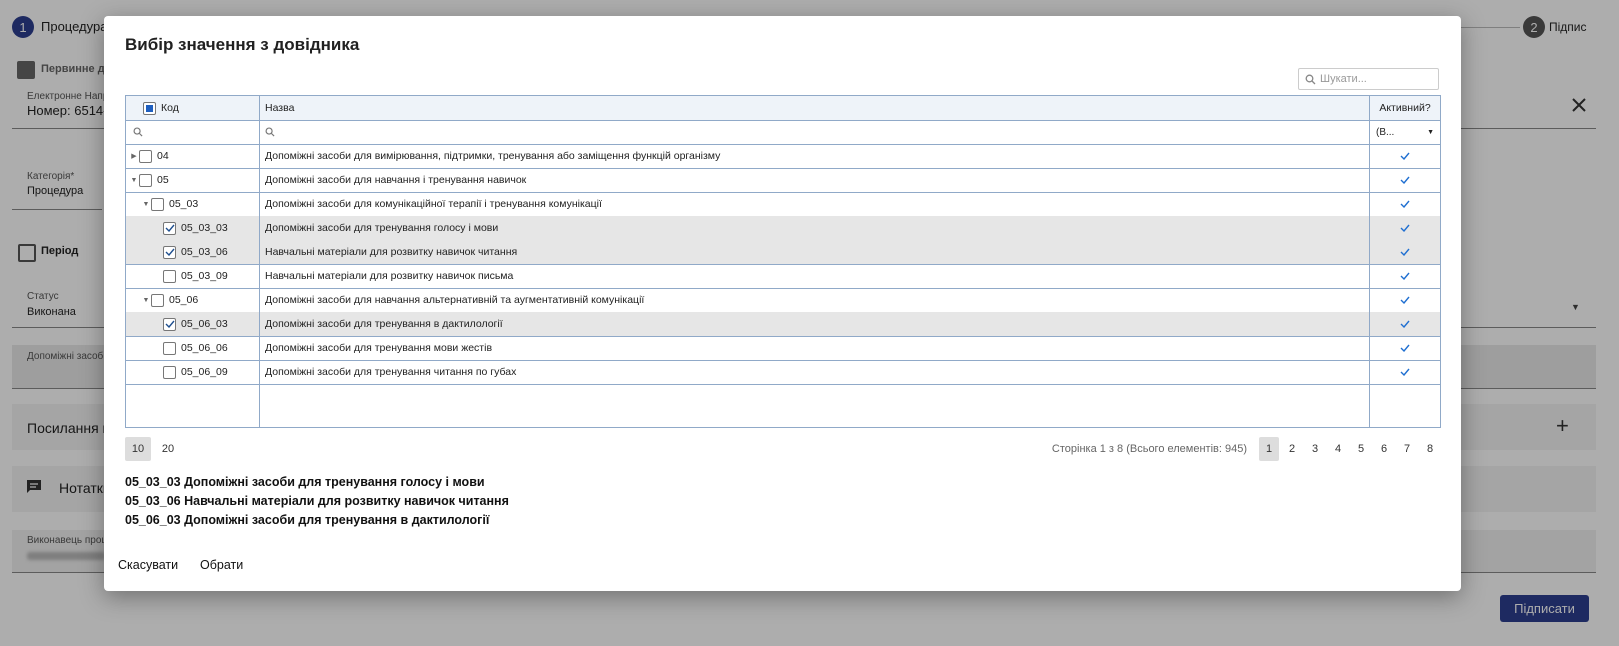  I want to click on page-size-selector: 10 20, so click(153, 449).